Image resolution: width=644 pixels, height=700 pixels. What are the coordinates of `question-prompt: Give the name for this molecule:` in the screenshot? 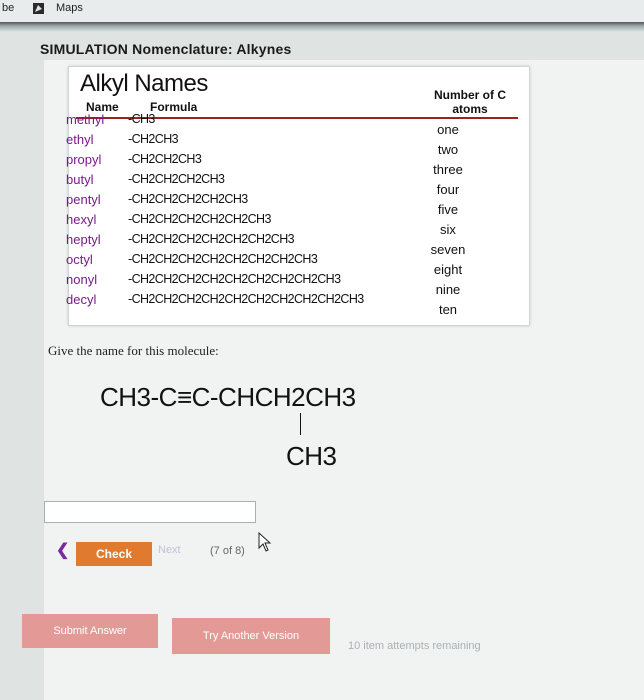 It's located at (133, 350).